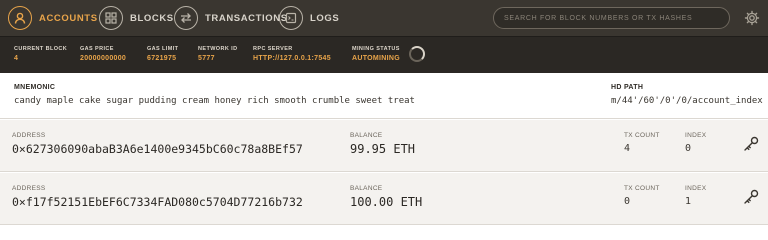 The width and height of the screenshot is (768, 240). I want to click on search-box, so click(611, 18).